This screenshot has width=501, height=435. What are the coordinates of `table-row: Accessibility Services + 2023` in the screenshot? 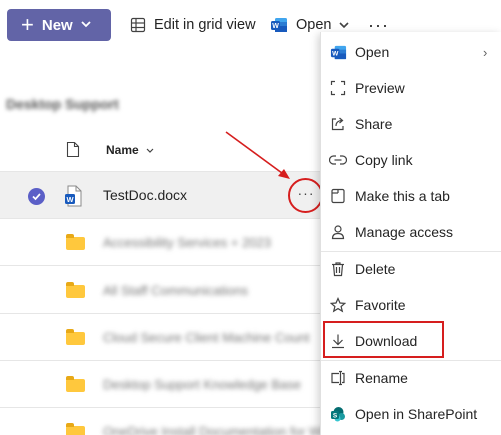 It's located at (165, 242).